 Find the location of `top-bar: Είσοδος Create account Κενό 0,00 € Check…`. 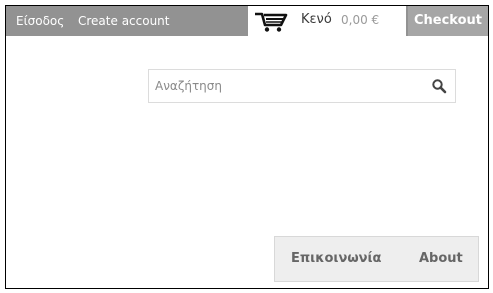

top-bar: Είσοδος Create account Κενό 0,00 € Check… is located at coordinates (247, 21).